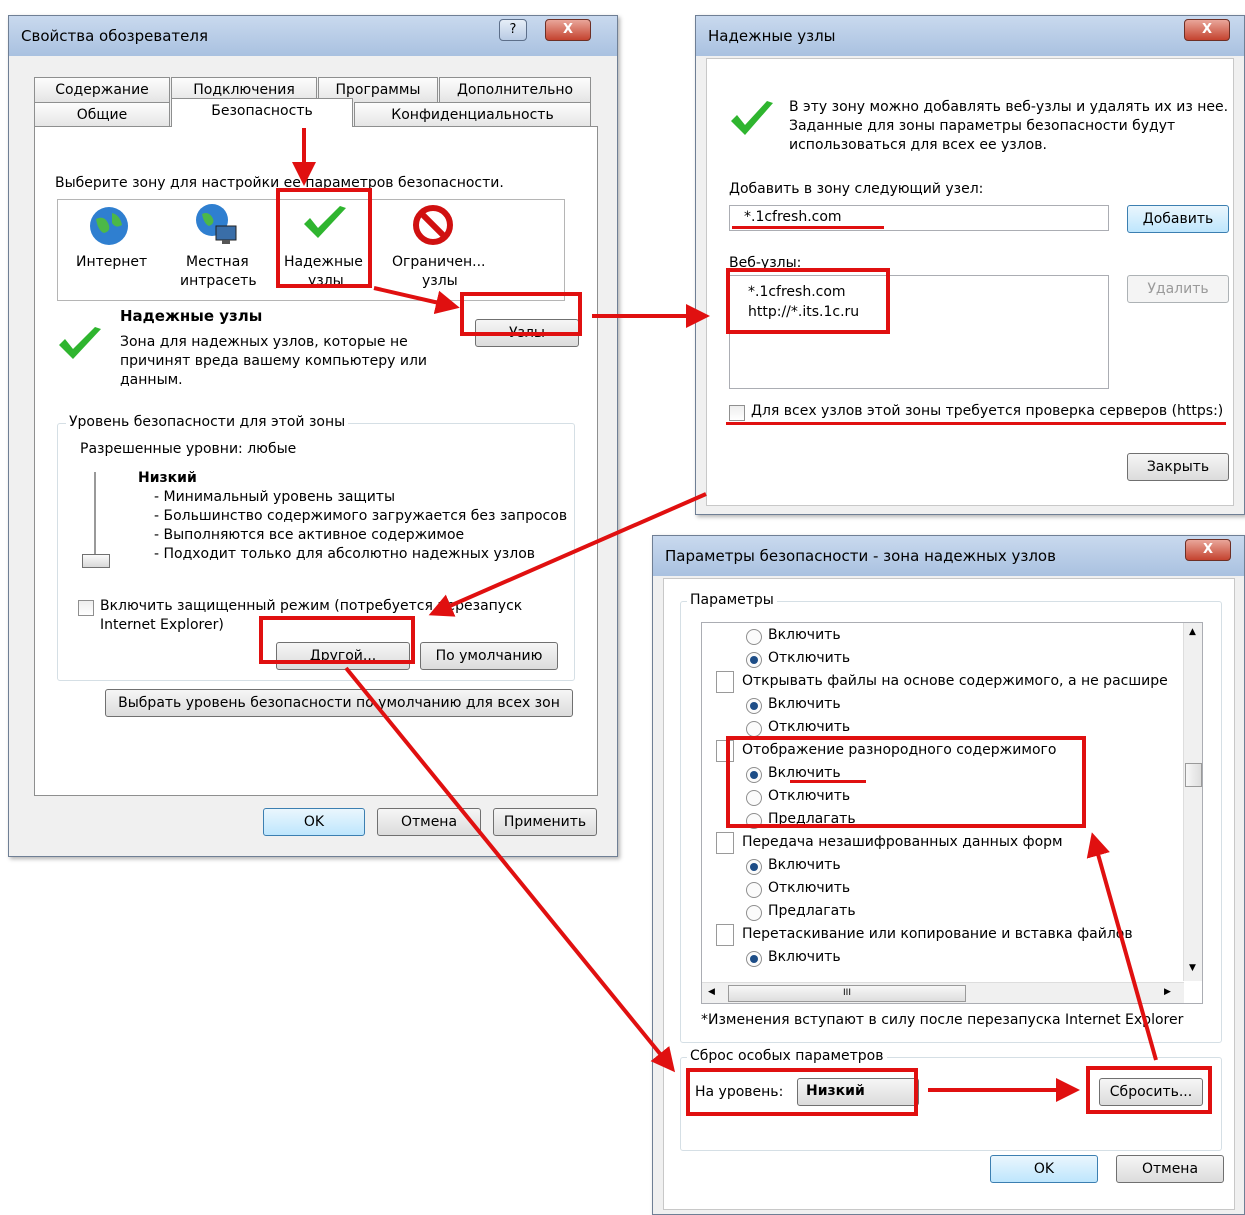 The height and width of the screenshot is (1215, 1245). What do you see at coordinates (515, 89) in the screenshot?
I see `tab-advanced: Дополнительно` at bounding box center [515, 89].